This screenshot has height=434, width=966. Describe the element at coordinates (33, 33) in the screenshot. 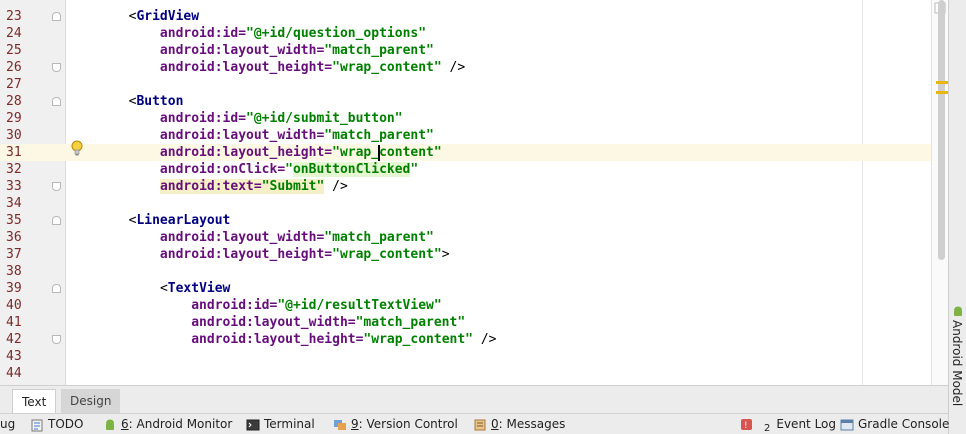

I see `gutter-row: 24` at that location.